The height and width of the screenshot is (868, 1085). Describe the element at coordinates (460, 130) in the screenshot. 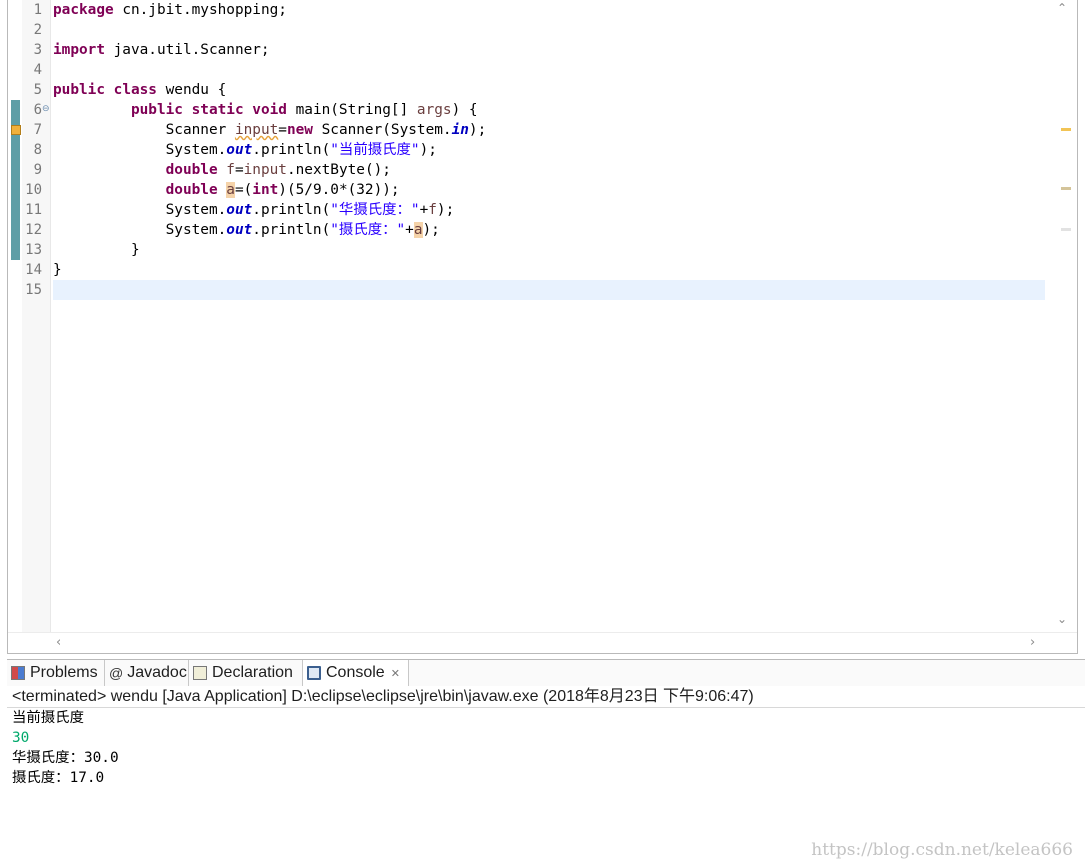

I see `code-token: in` at that location.